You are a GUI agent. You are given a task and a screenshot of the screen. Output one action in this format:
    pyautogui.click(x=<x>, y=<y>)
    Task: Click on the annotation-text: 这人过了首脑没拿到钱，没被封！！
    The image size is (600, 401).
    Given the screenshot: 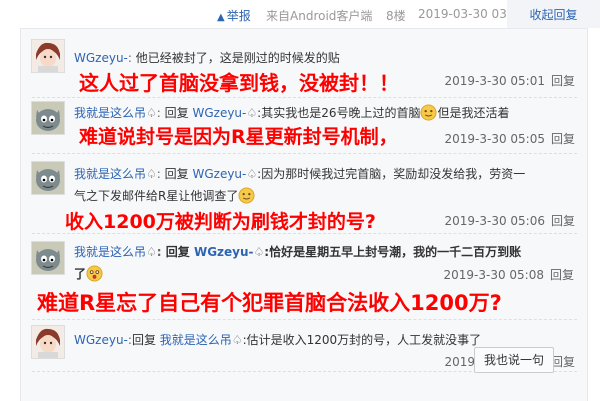 What is the action you would take?
    pyautogui.click(x=239, y=83)
    